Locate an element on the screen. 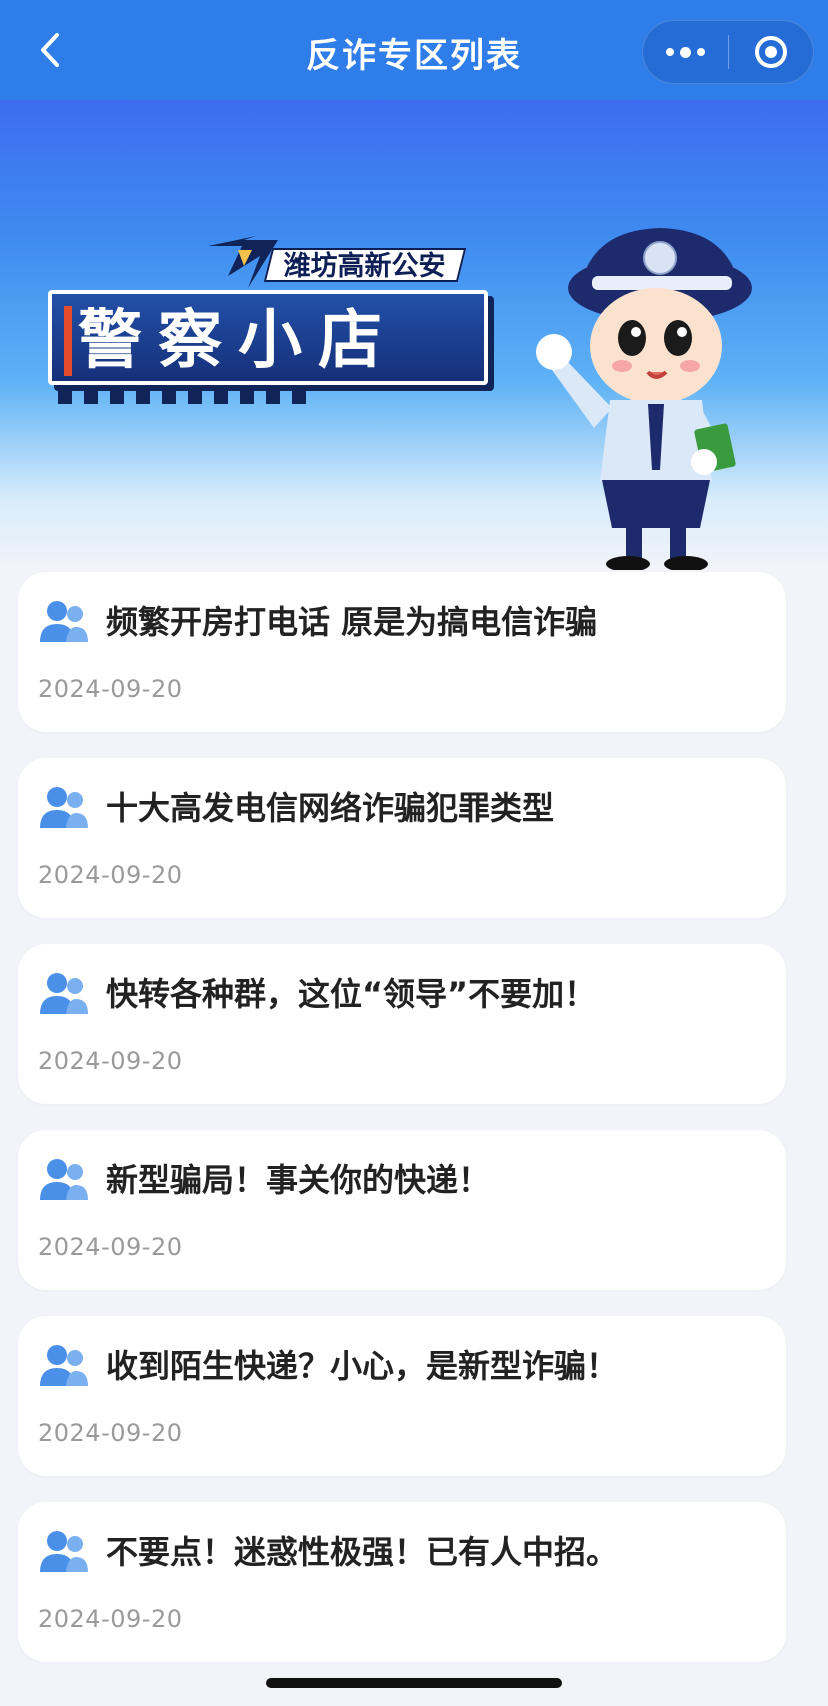 The height and width of the screenshot is (1706, 828). more-dots-icon is located at coordinates (685, 52).